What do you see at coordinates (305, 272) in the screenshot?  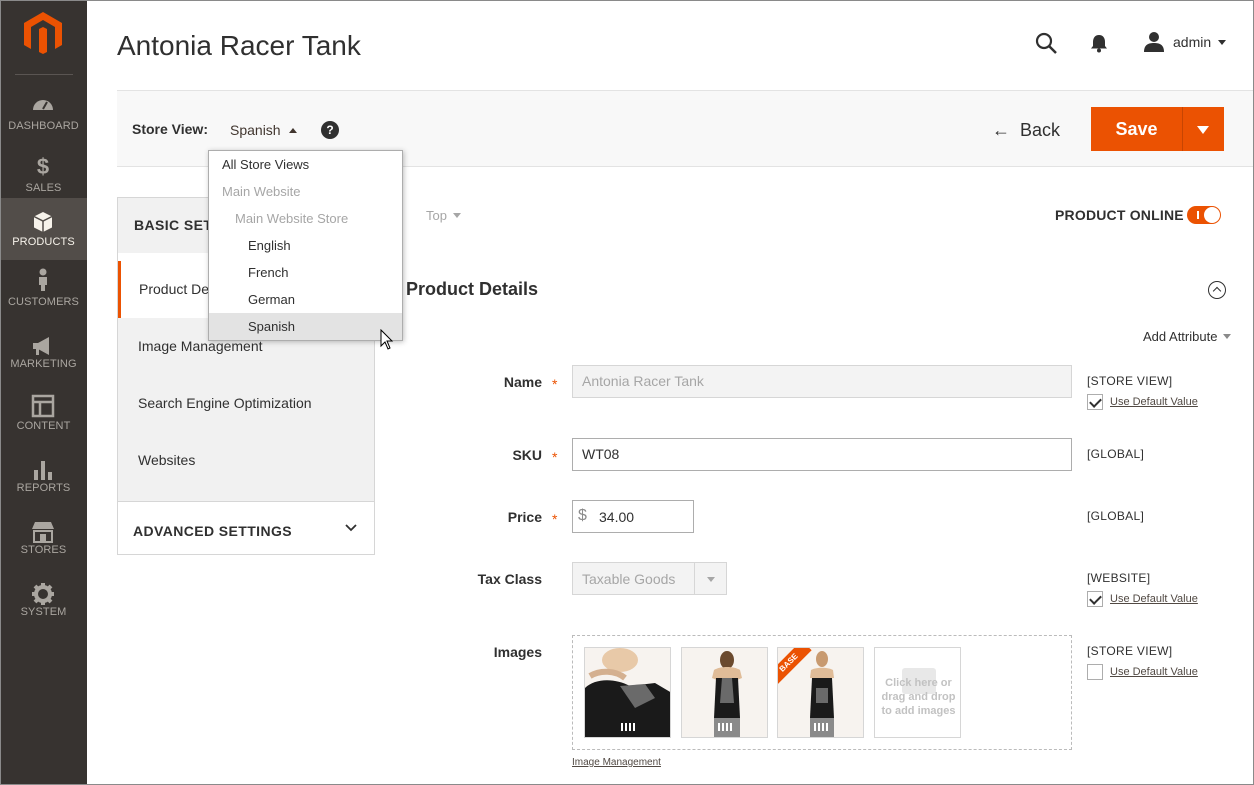 I see `dropdown-option-french: French` at bounding box center [305, 272].